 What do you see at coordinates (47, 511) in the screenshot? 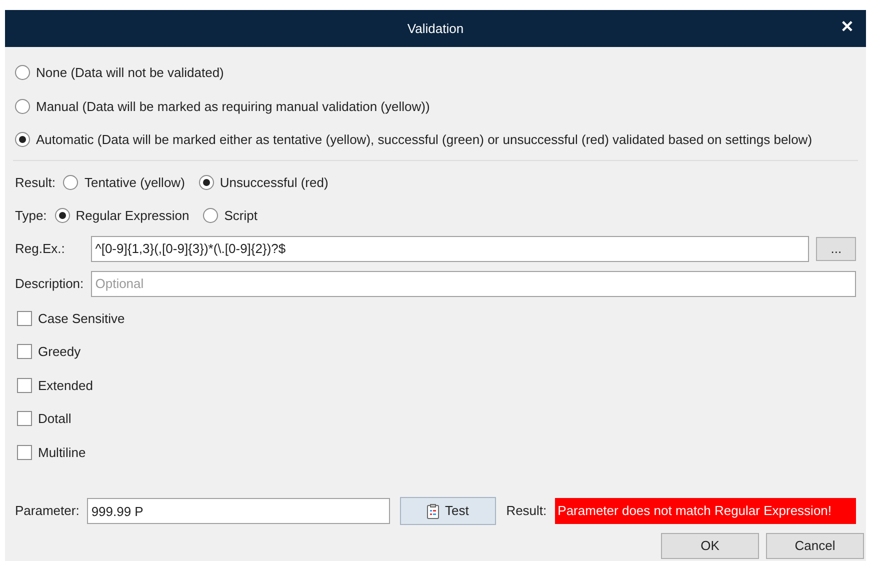
I see `parameter-label: Parameter:` at bounding box center [47, 511].